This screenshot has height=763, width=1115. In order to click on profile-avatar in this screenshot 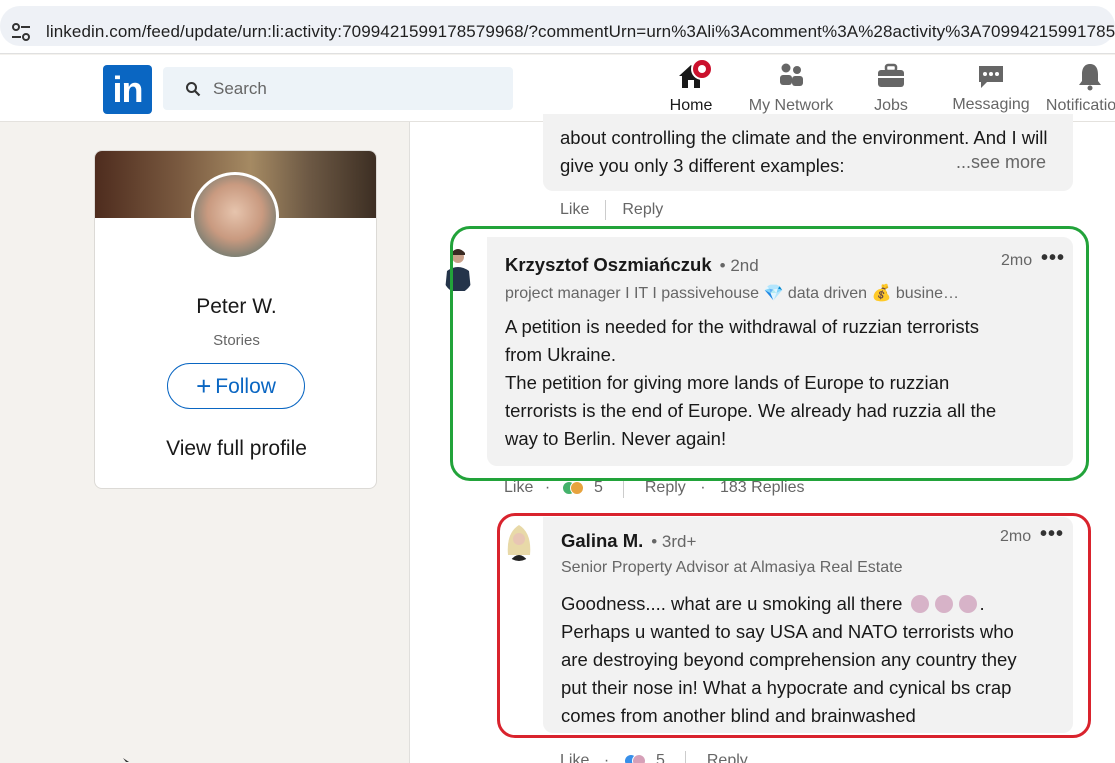, I will do `click(235, 216)`.